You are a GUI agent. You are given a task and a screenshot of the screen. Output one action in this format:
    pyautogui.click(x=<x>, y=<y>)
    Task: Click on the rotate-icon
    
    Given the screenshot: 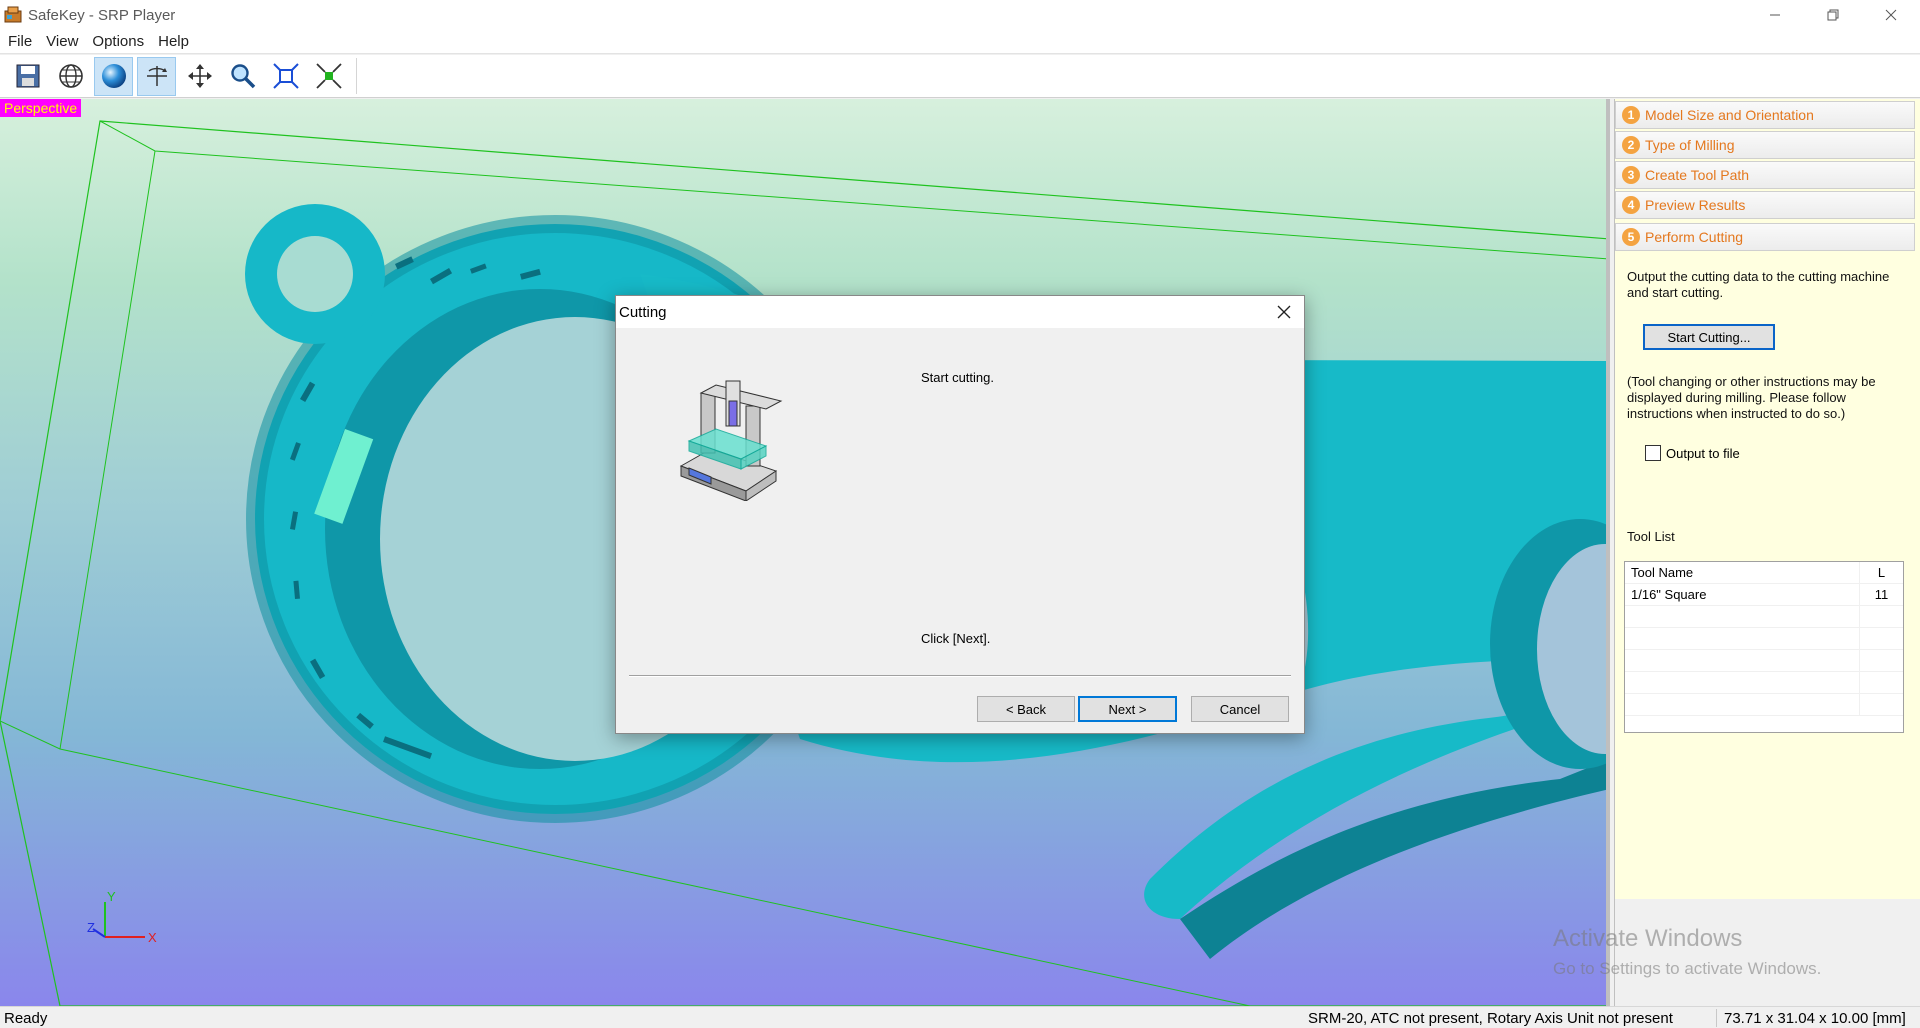 What is the action you would take?
    pyautogui.click(x=156, y=76)
    